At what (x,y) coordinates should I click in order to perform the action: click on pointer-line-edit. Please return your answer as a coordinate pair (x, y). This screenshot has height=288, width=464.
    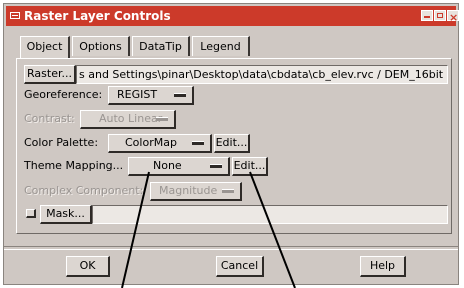
    Looking at the image, I should click on (272, 229).